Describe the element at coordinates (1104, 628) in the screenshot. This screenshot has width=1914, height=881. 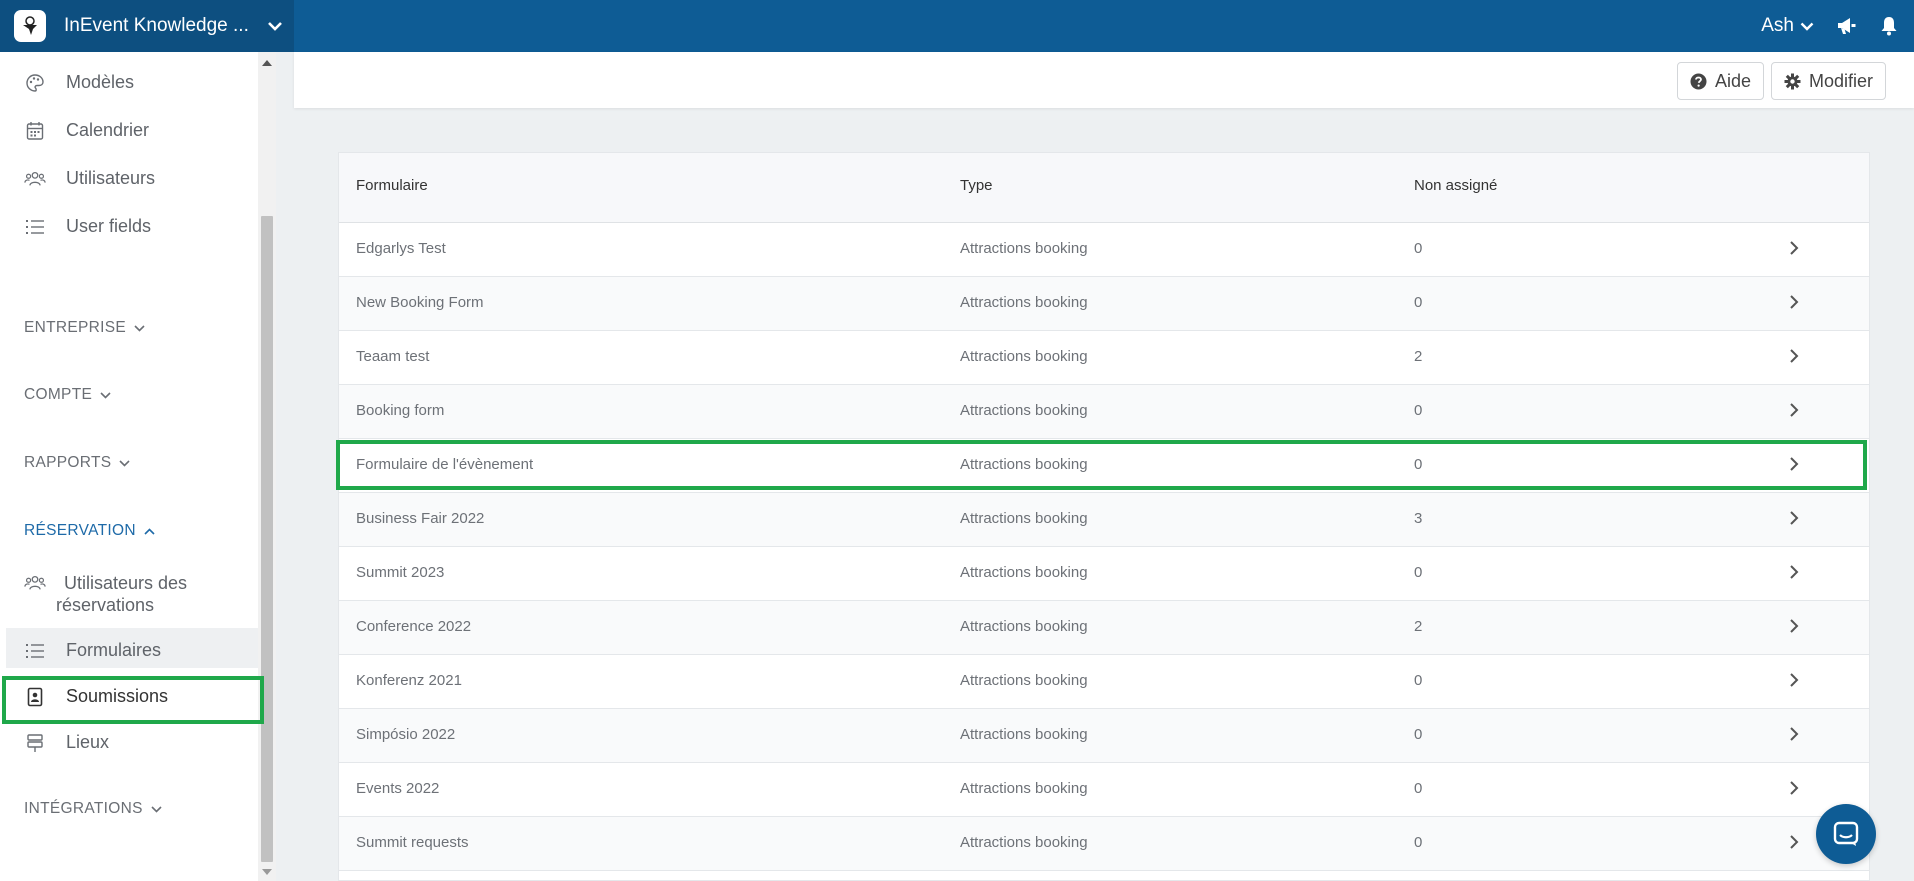
I see `table-row: Conference 2022 Attractions booking 2` at that location.